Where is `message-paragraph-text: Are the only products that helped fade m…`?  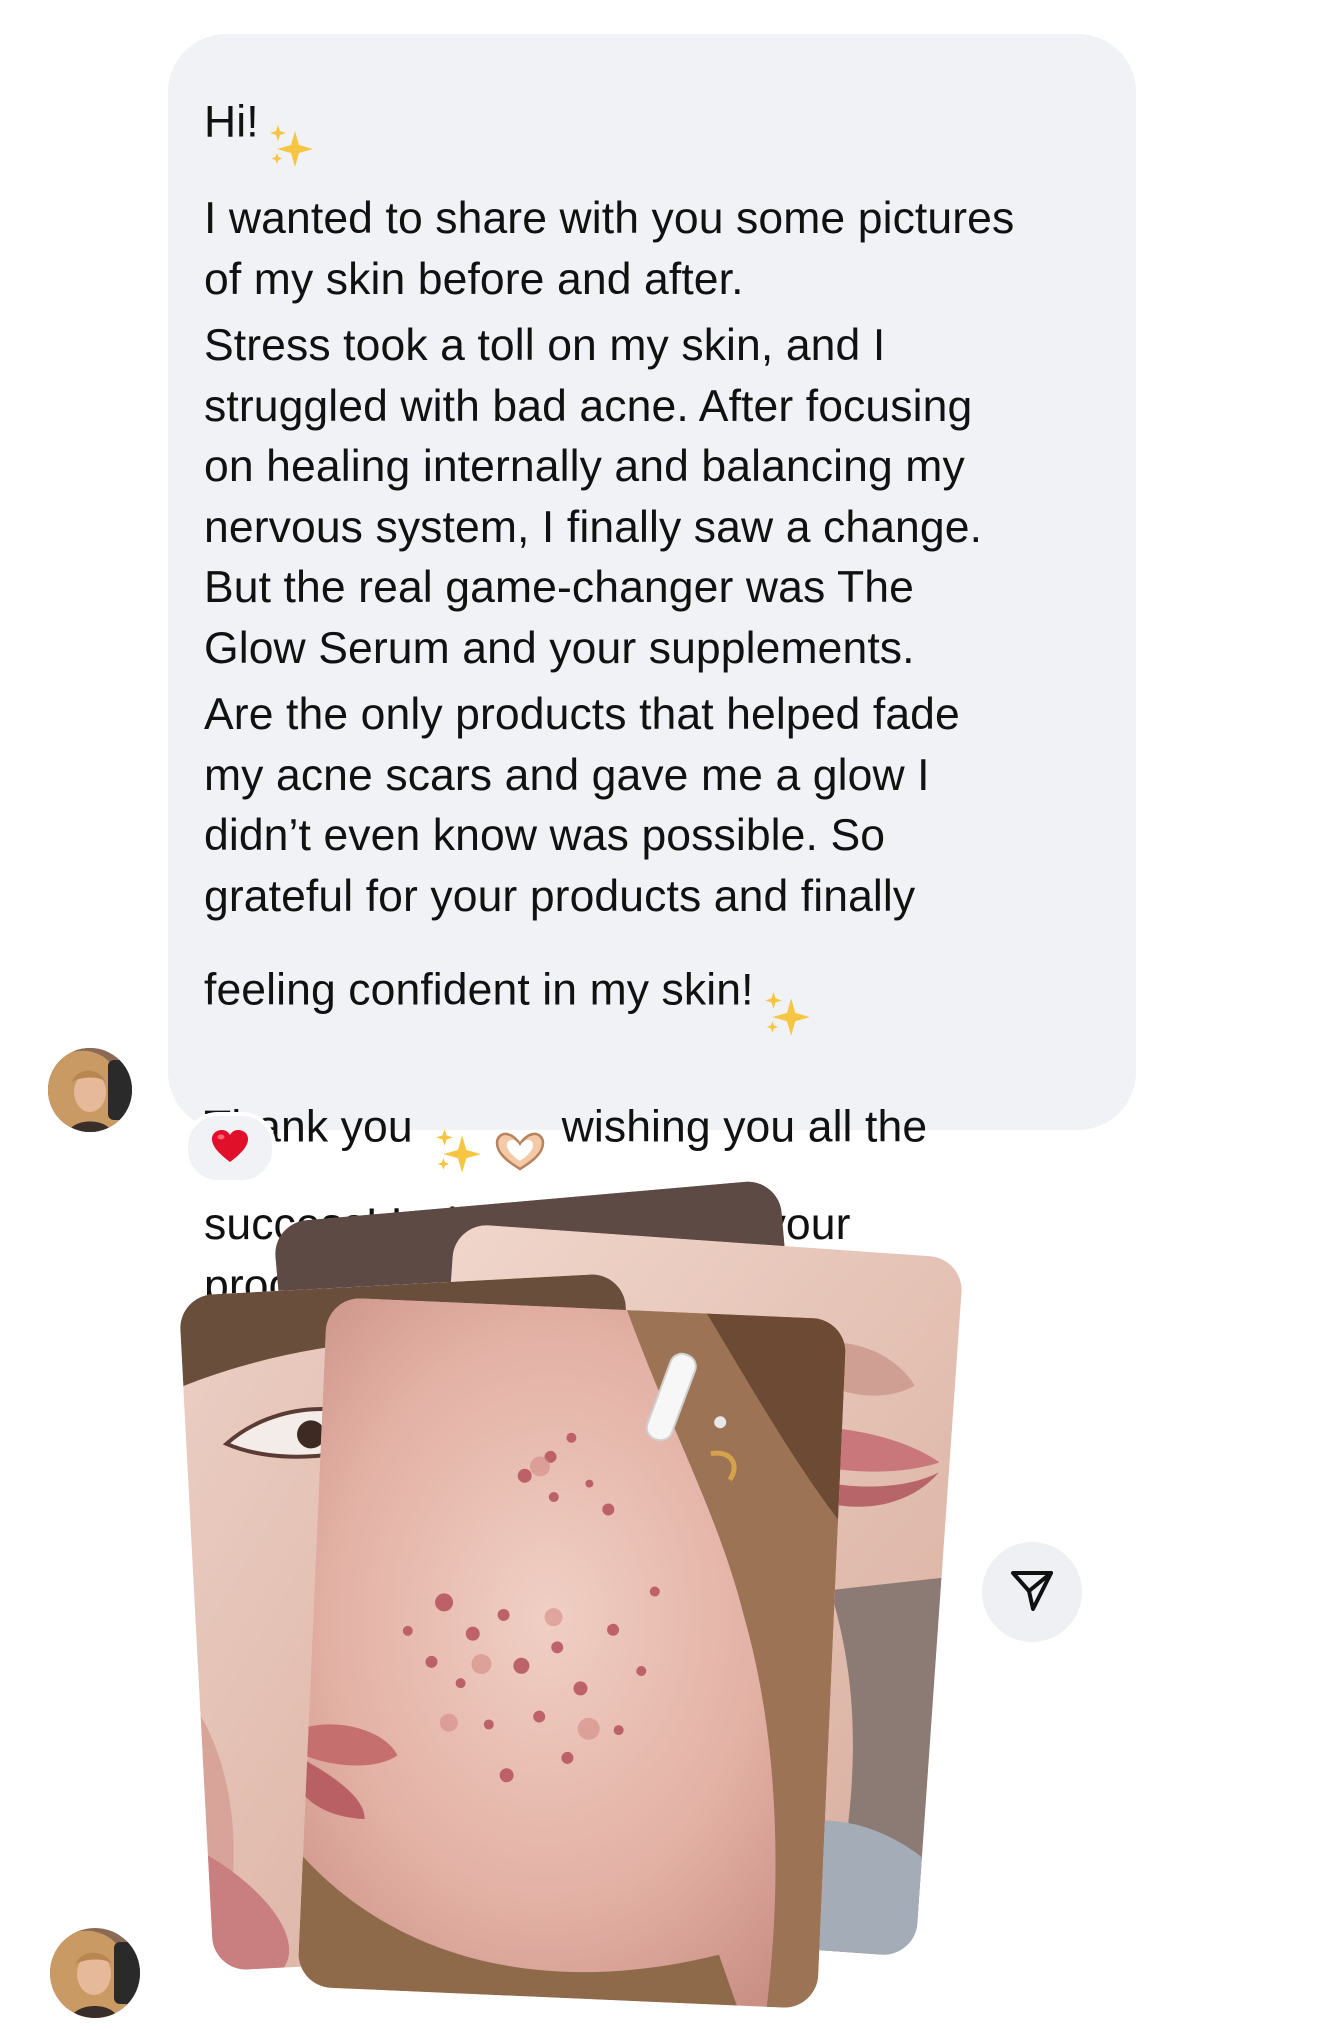
message-paragraph-text: Are the only products that helped fade m… is located at coordinates (582, 852).